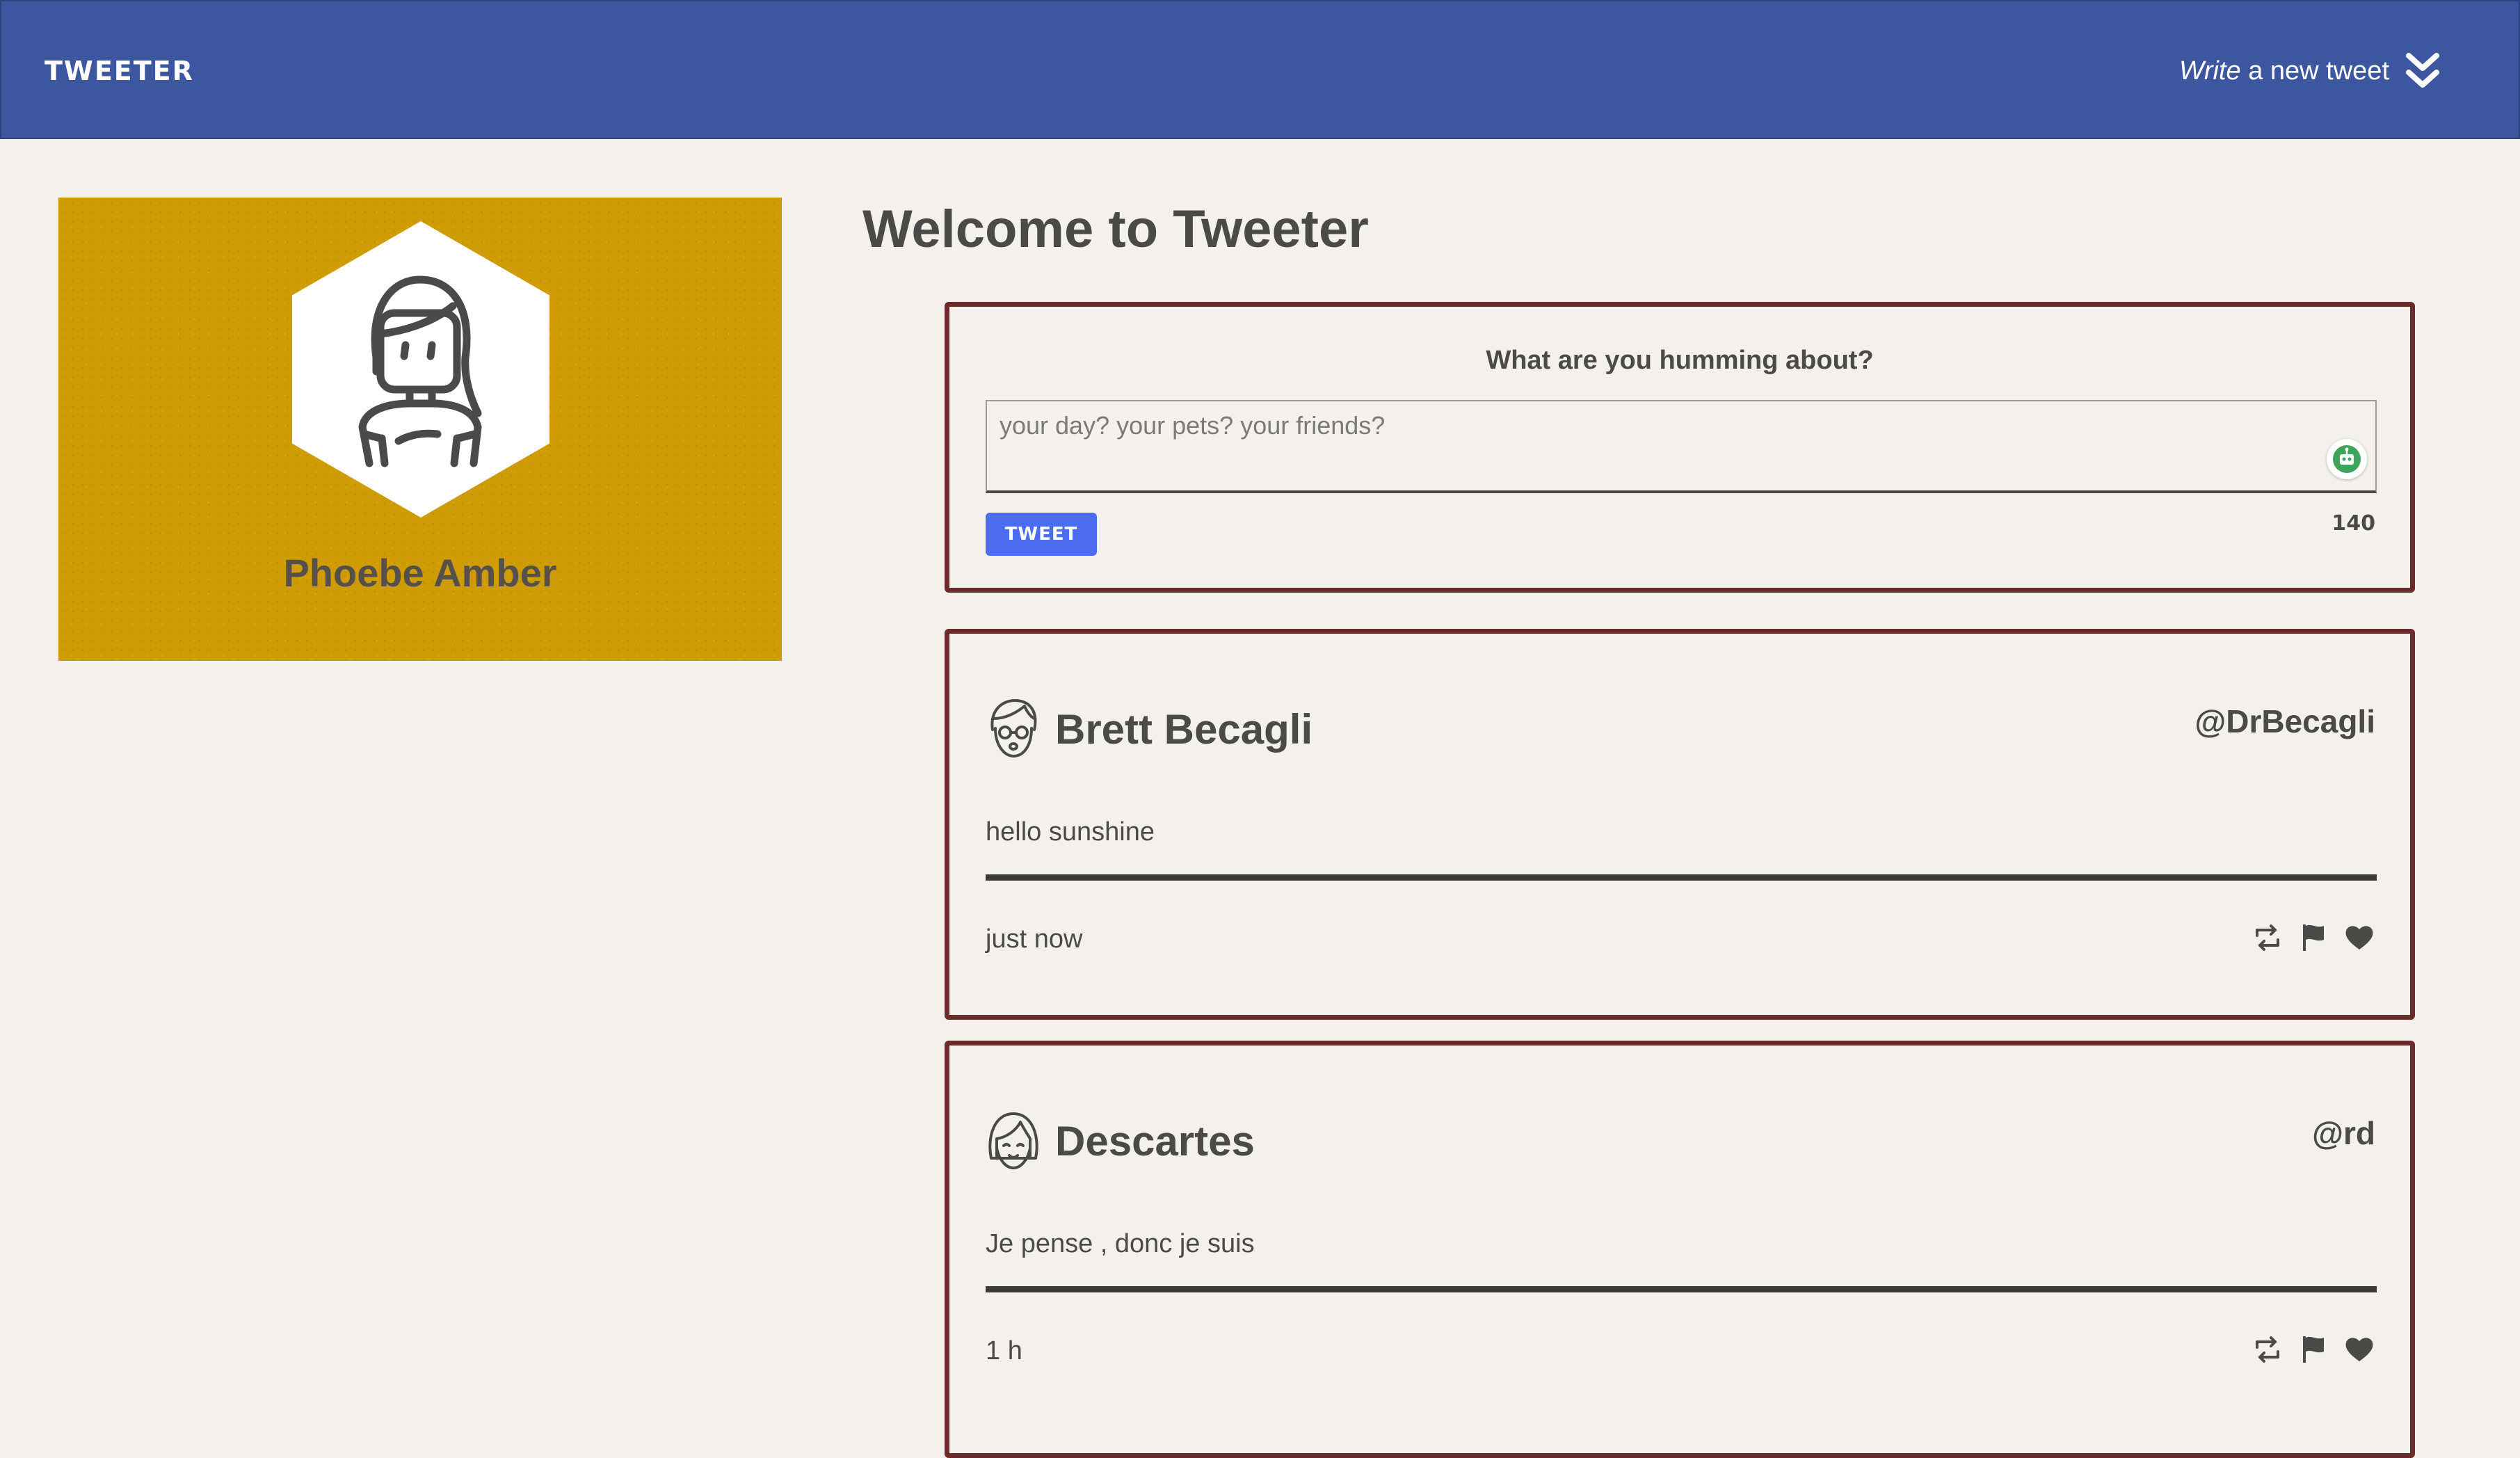 The width and height of the screenshot is (2520, 1458). What do you see at coordinates (1013, 728) in the screenshot?
I see `man-glasses-avatar-icon` at bounding box center [1013, 728].